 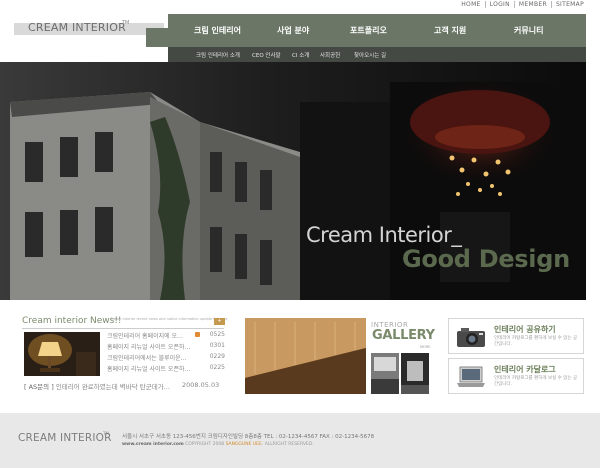 I want to click on sub-nav: 크림 인테리어 소개 CEO 인사말 CI 소개 사회공헌 찾아오시는 길, so click(x=377, y=54).